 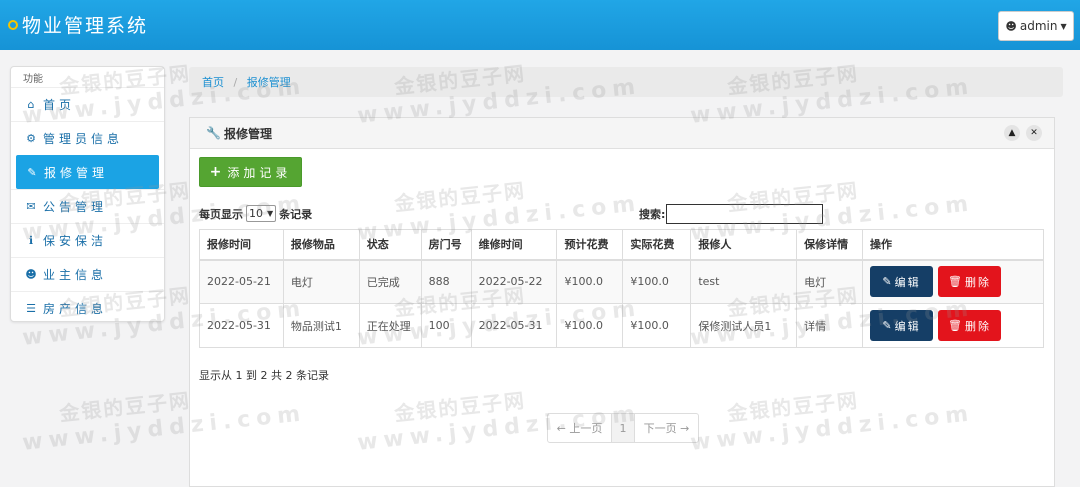 I want to click on column-header: 报修物品, so click(x=321, y=245).